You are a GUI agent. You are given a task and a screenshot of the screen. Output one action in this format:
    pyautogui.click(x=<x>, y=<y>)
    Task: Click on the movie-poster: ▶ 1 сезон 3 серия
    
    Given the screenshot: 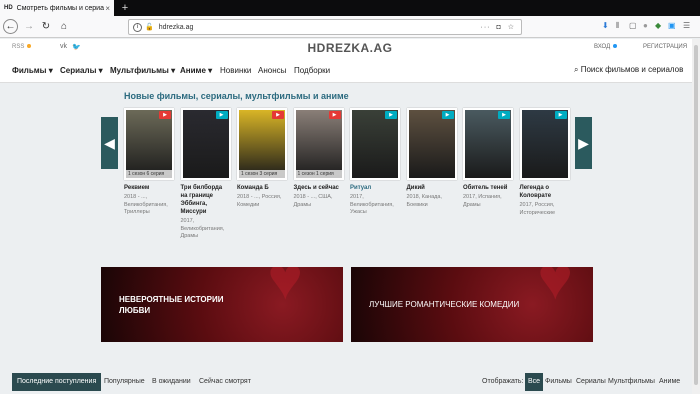 What is the action you would take?
    pyautogui.click(x=262, y=144)
    